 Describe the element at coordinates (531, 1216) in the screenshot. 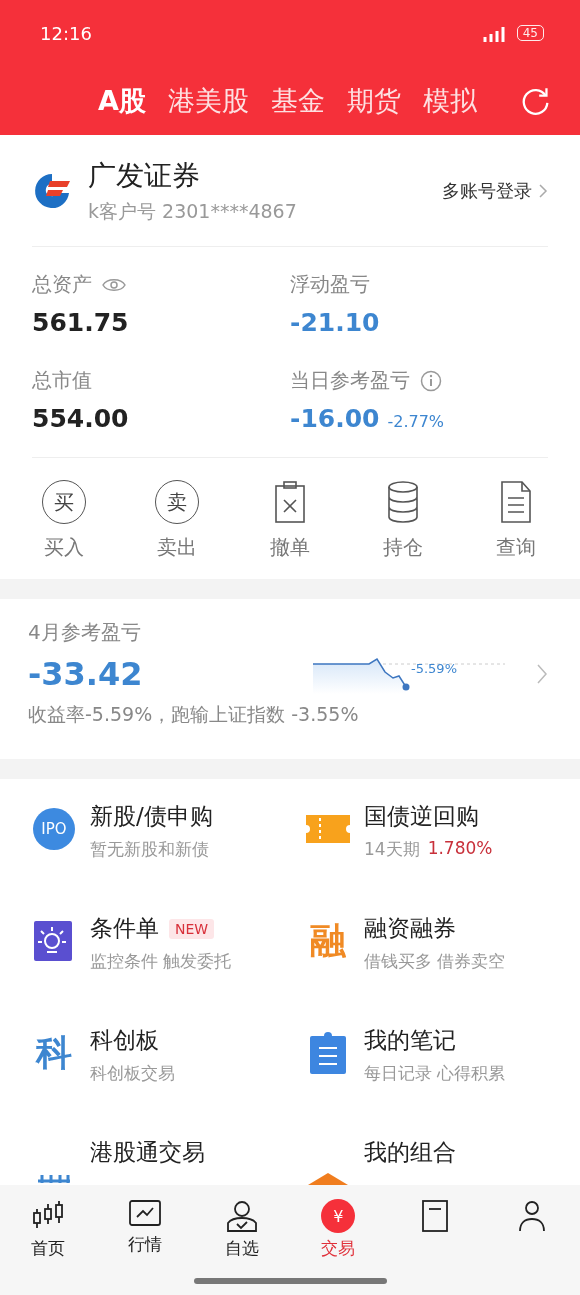

I see `user-icon` at that location.